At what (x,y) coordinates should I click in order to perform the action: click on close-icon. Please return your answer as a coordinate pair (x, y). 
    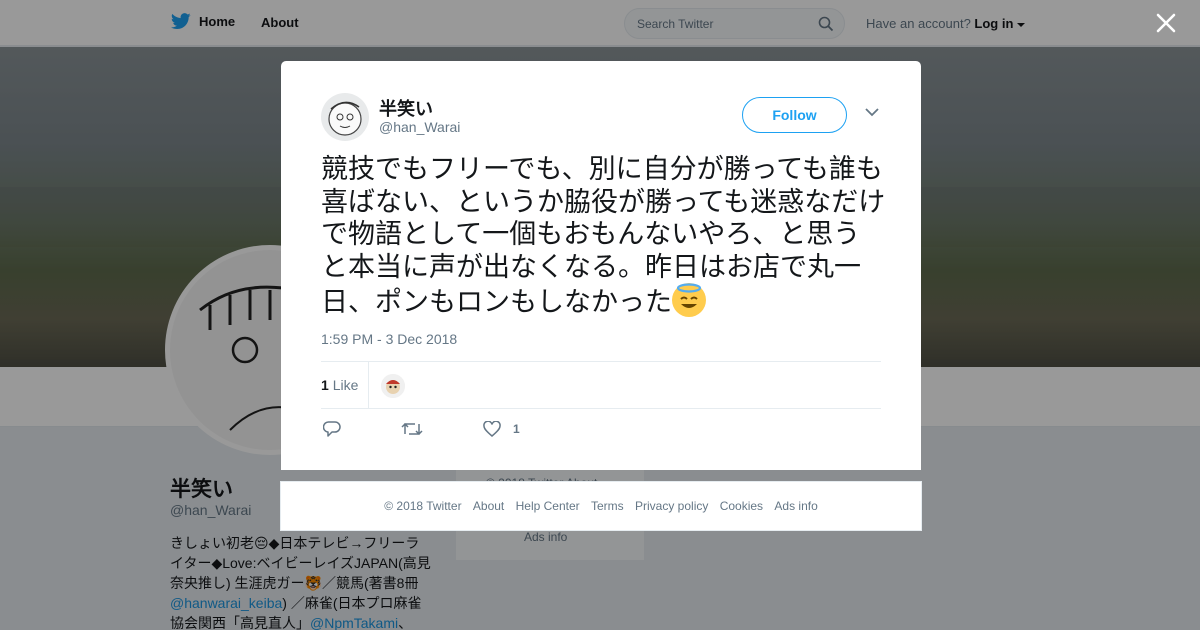
    Looking at the image, I should click on (1166, 23).